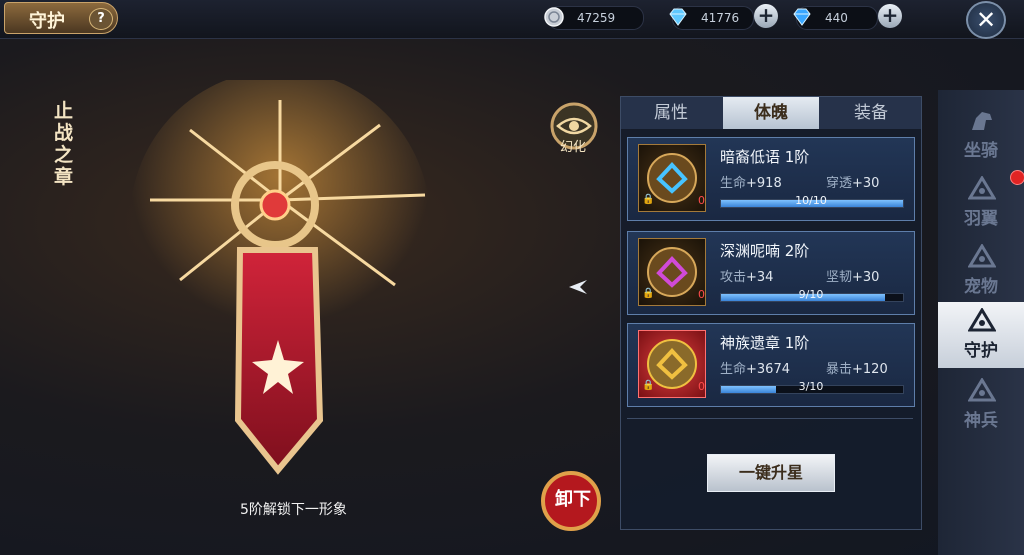 This screenshot has width=1024, height=555. Describe the element at coordinates (748, 389) in the screenshot. I see `progress-fill` at that location.